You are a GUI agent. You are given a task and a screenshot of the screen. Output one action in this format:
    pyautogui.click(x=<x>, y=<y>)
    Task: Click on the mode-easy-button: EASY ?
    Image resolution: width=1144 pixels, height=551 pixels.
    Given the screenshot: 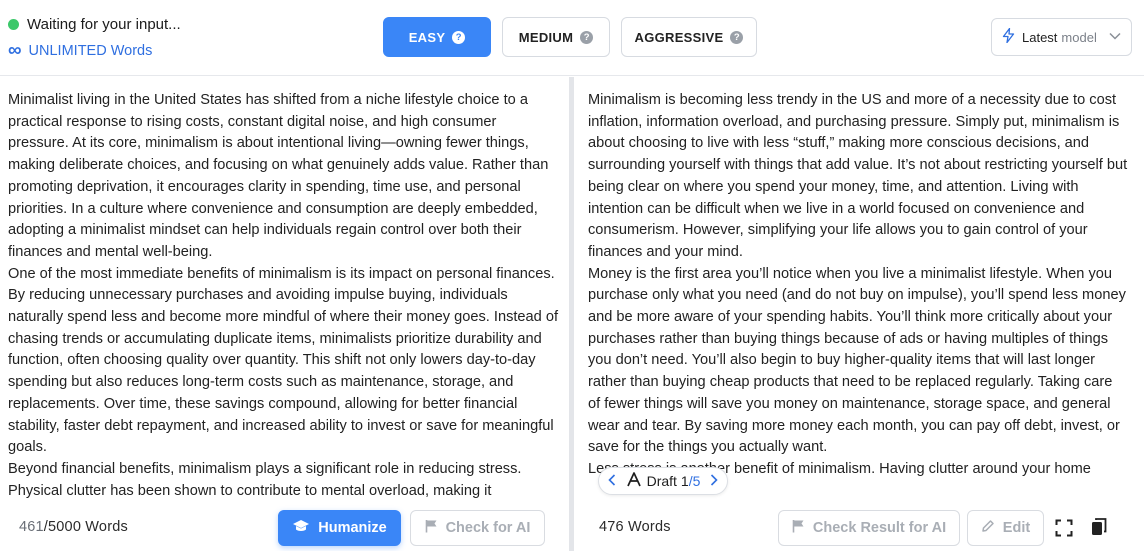 What is the action you would take?
    pyautogui.click(x=437, y=37)
    